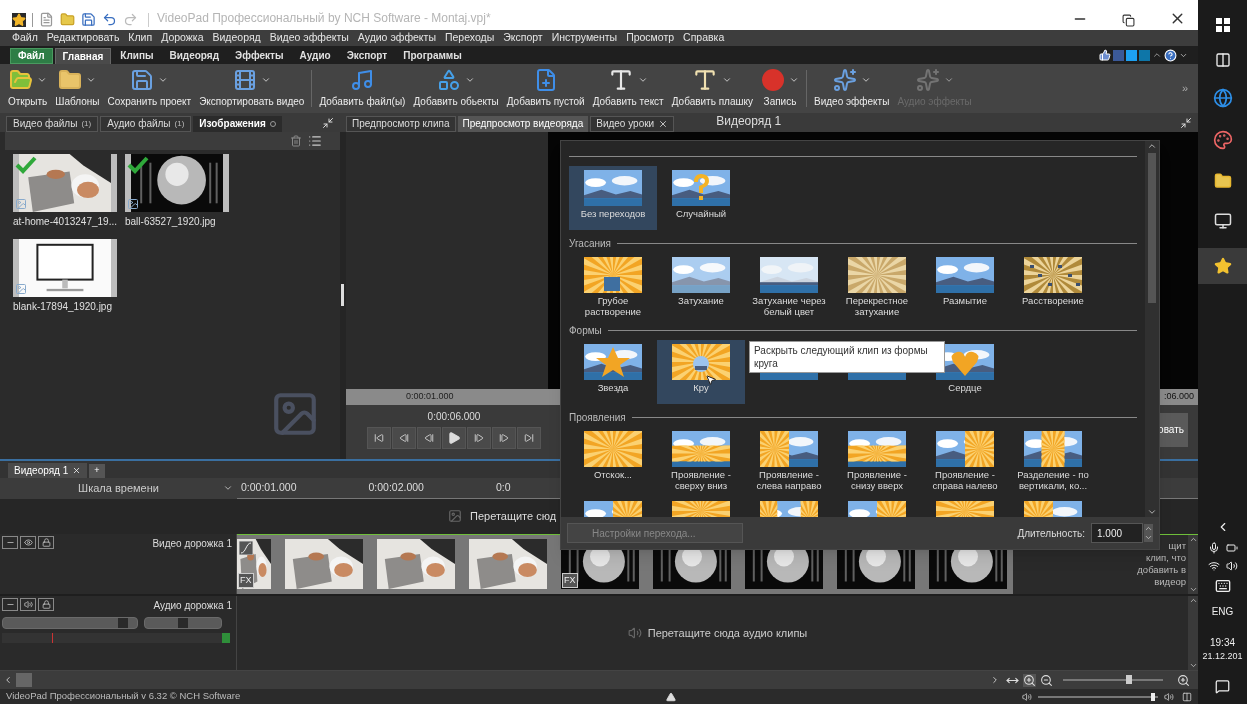 The image size is (1247, 704). I want to click on toolbar-button: Добавить плашку, so click(712, 88).